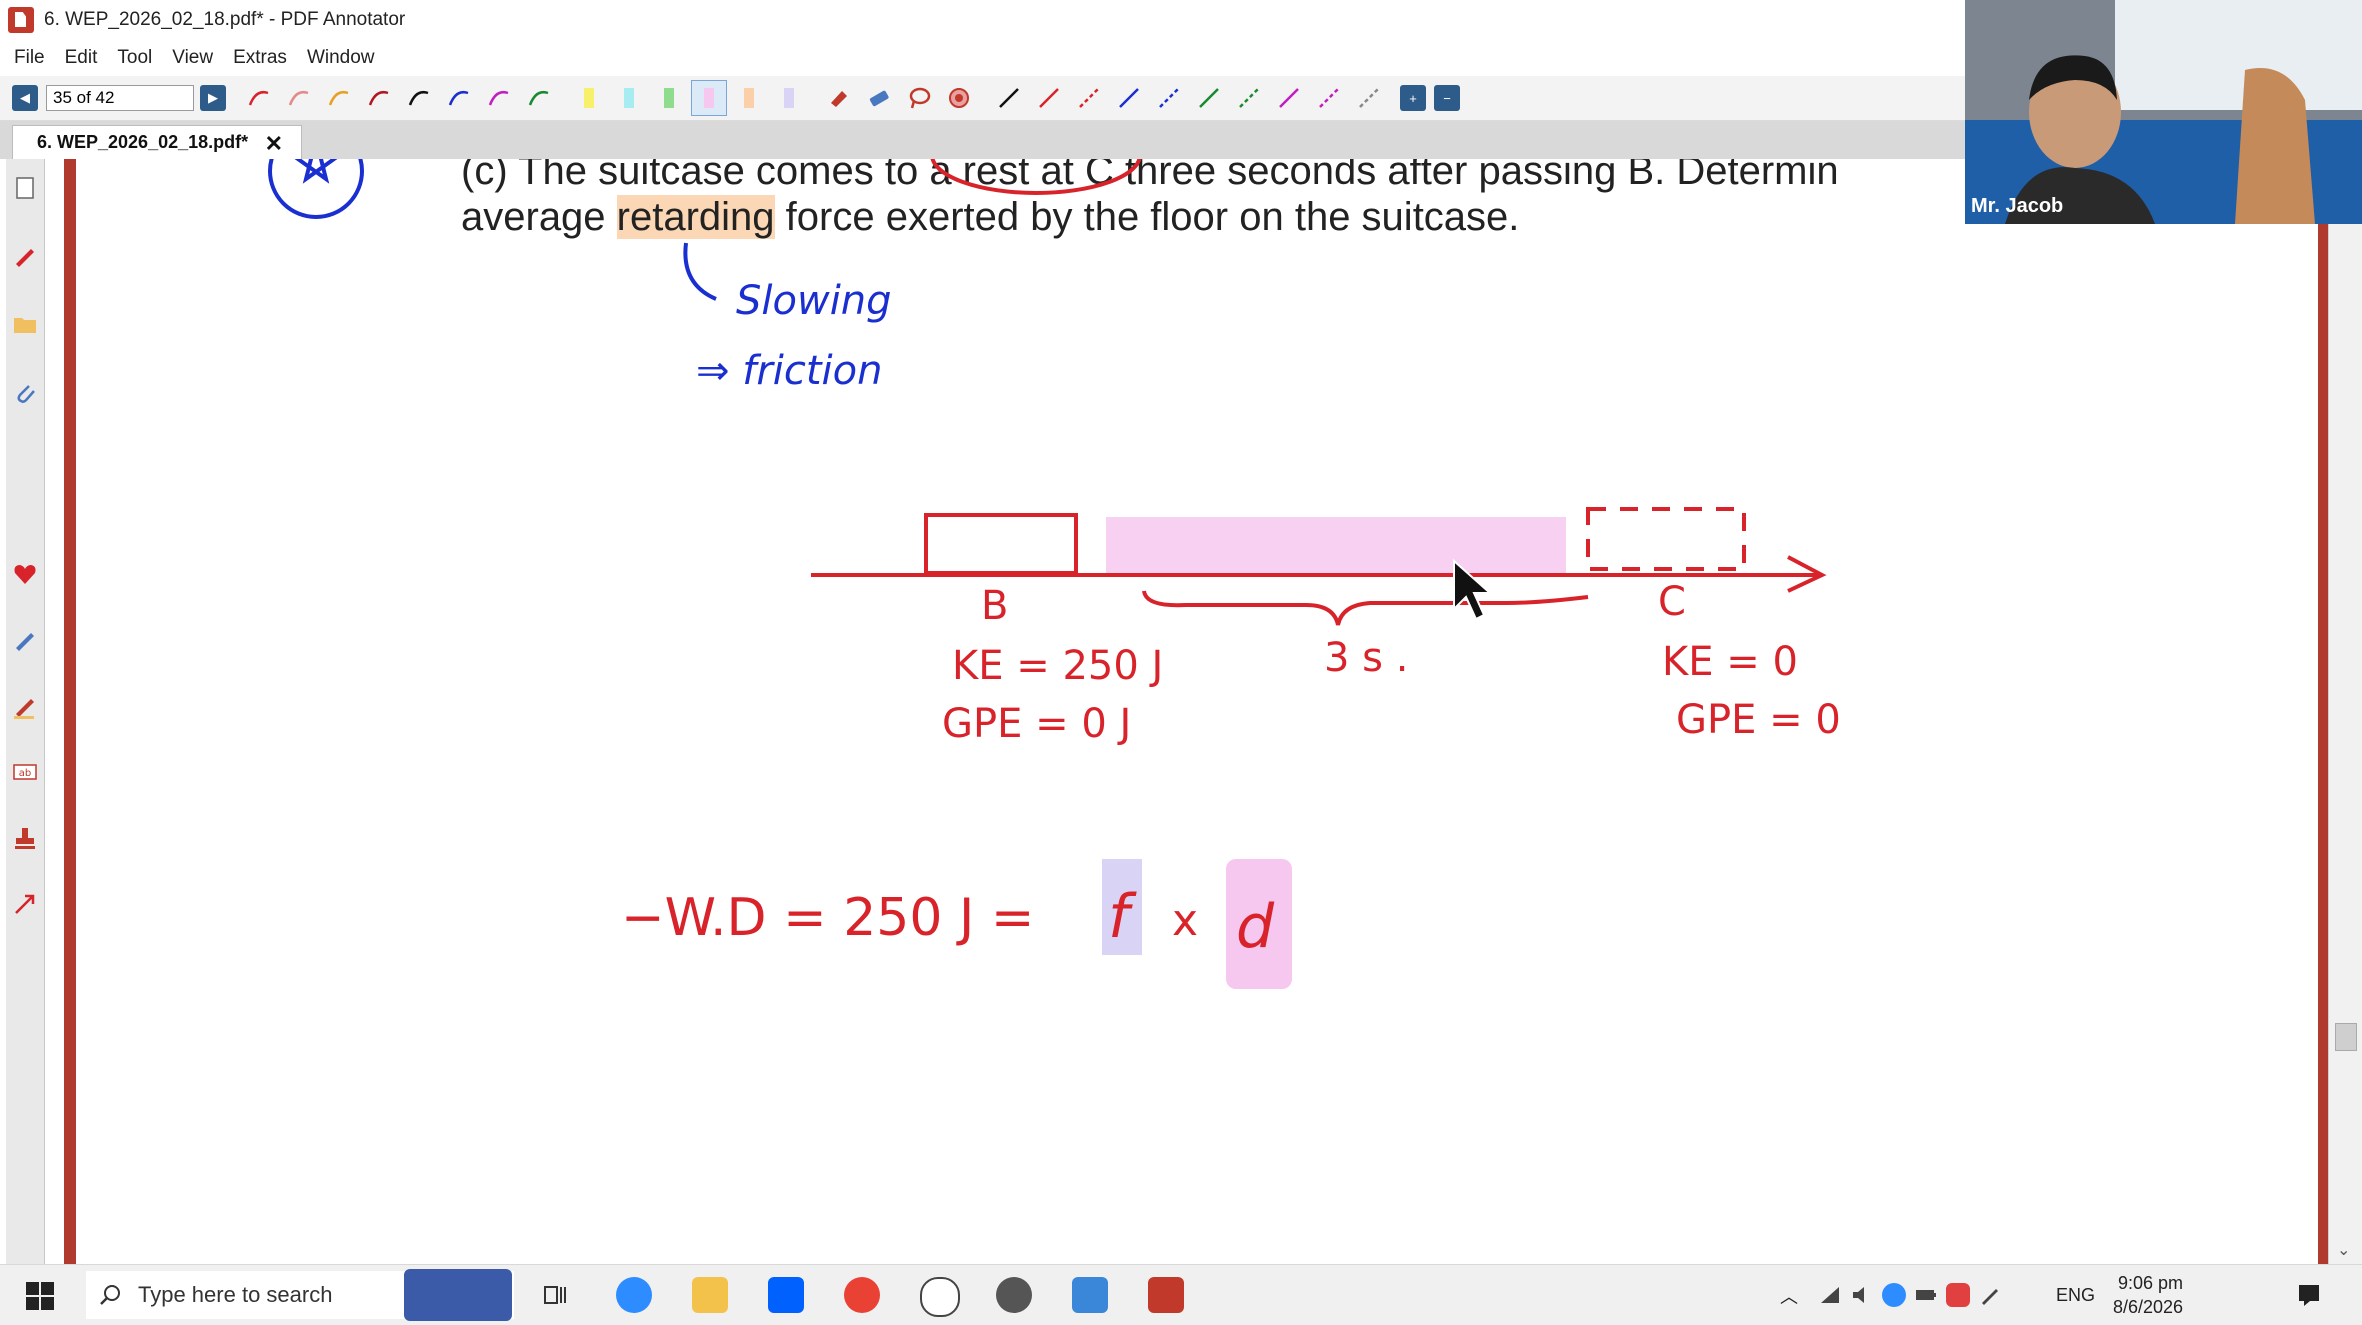  I want to click on svg-text: ab, so click(25, 773).